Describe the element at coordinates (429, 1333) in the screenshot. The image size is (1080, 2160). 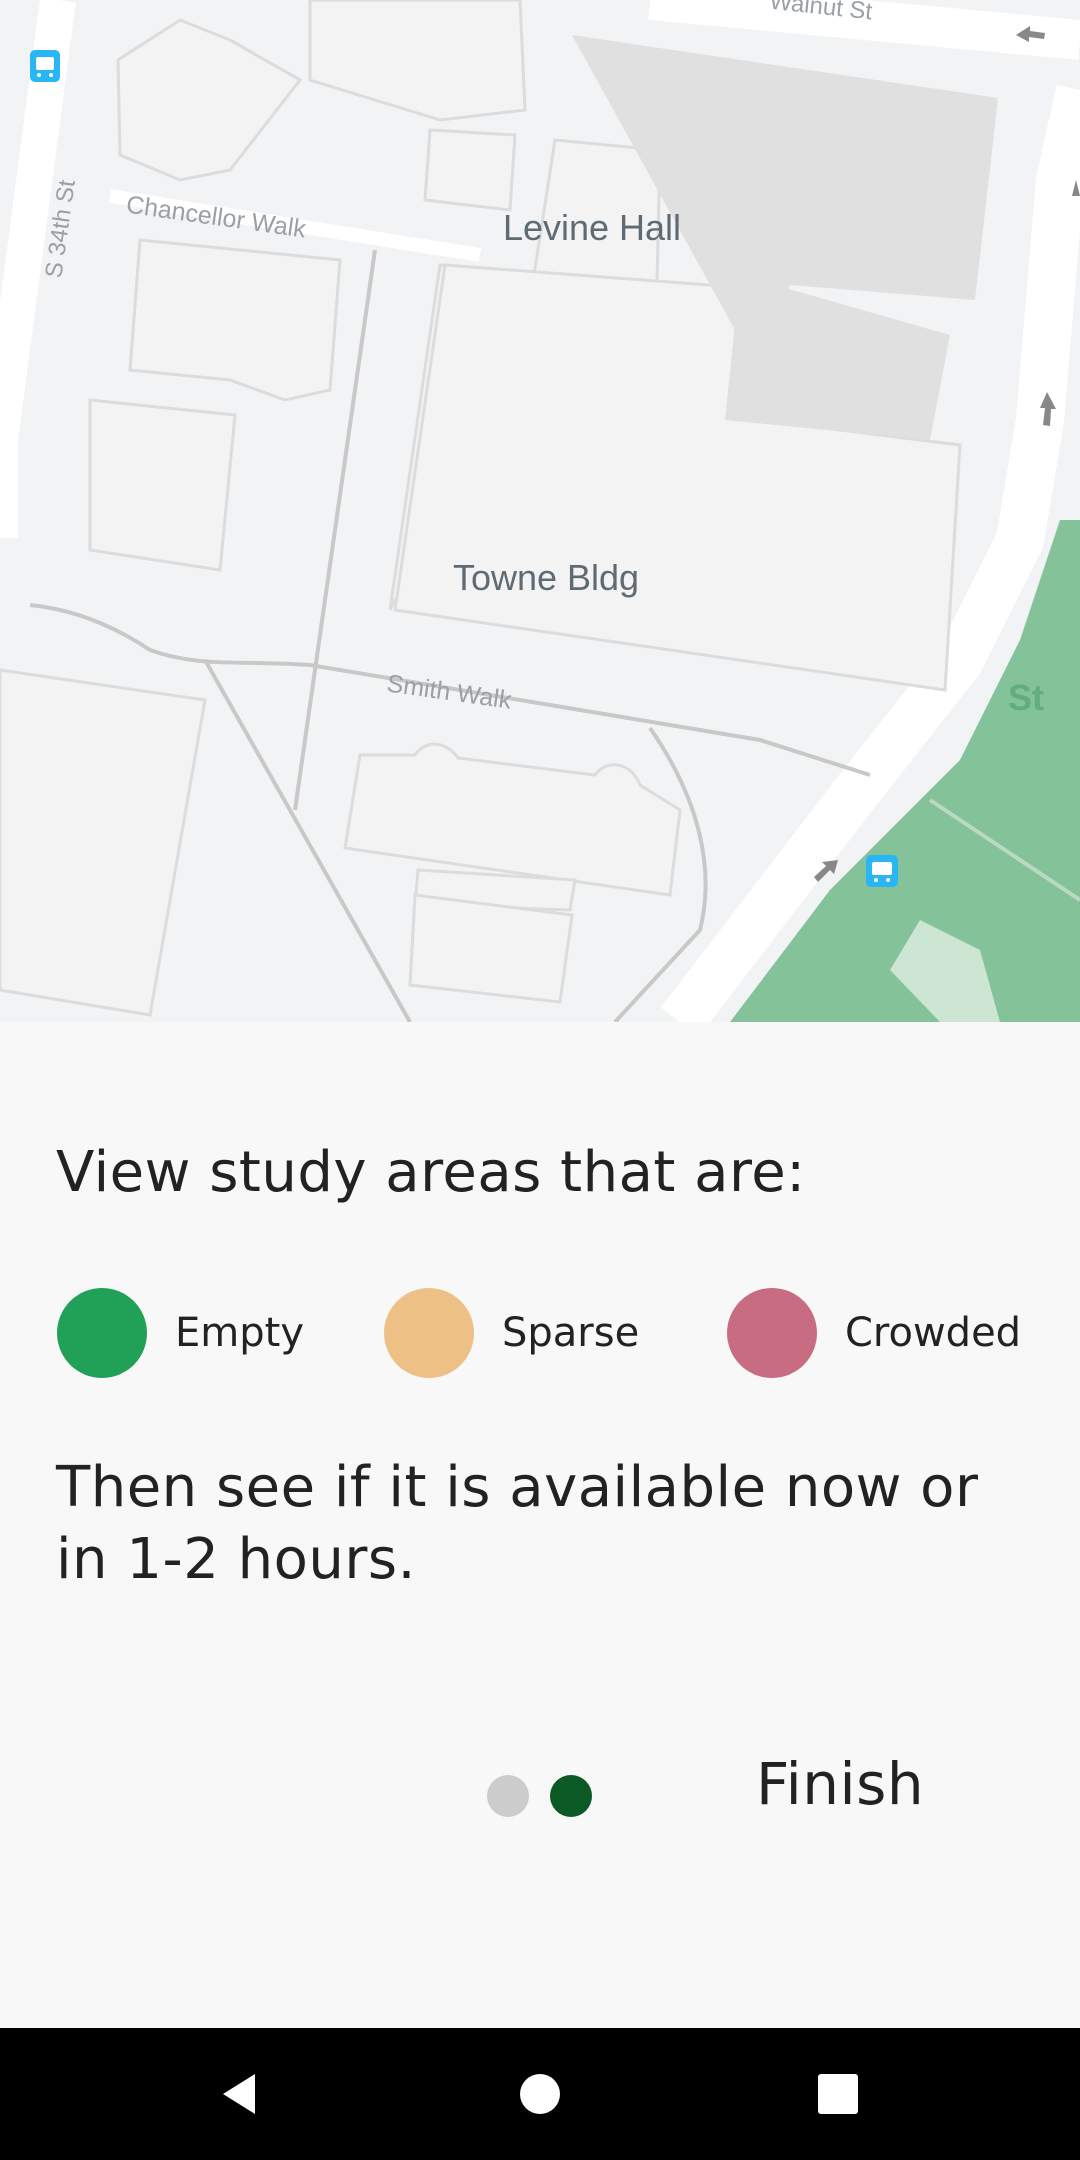
I see `sparse-color-dot` at that location.